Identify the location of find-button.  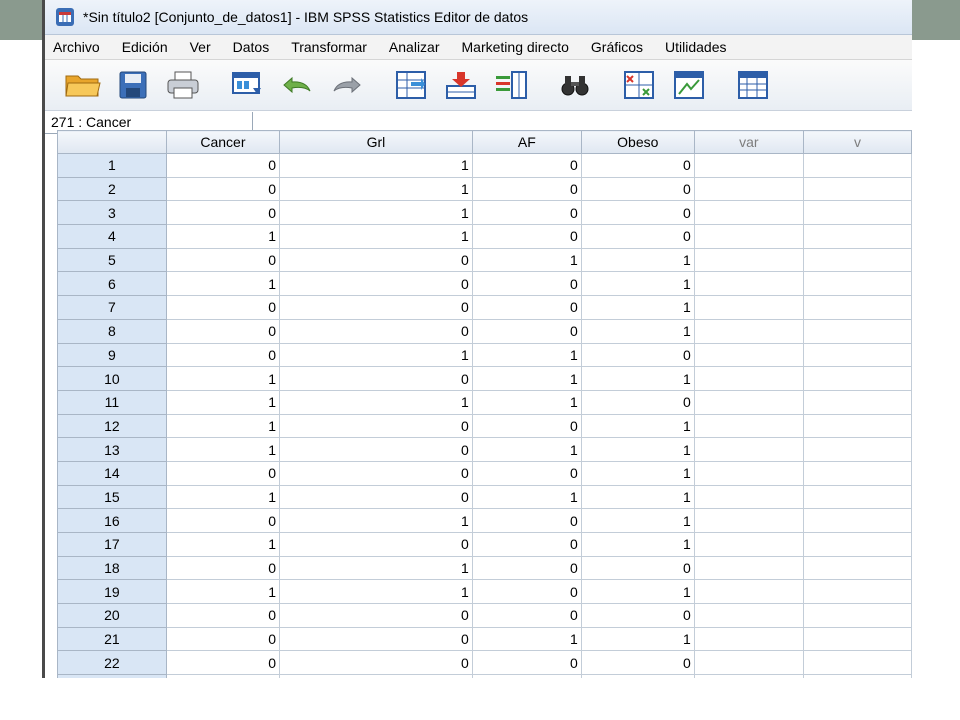
(575, 85).